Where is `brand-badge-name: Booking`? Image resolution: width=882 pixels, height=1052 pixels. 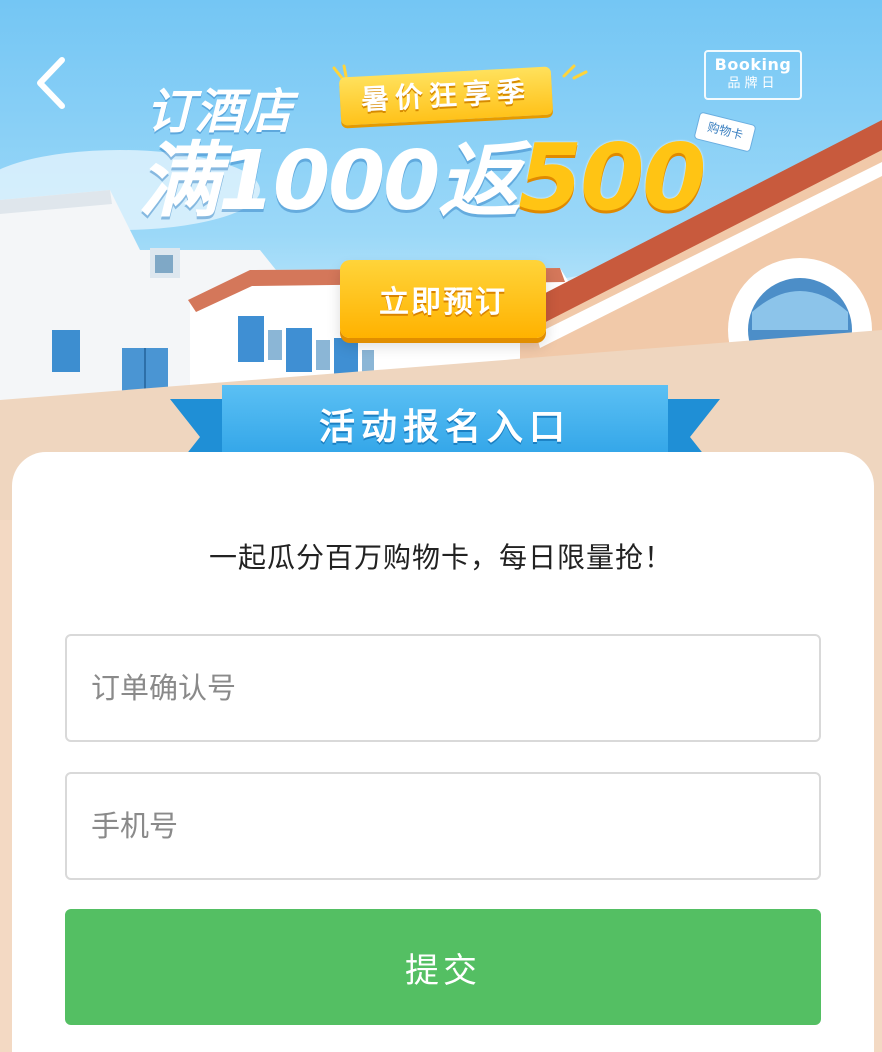 brand-badge-name: Booking is located at coordinates (753, 64).